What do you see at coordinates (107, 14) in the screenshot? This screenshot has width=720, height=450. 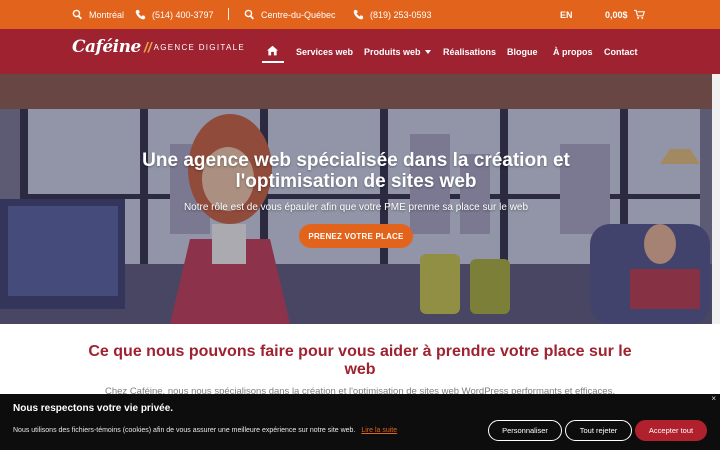 I see `city-montreal: Montréal` at bounding box center [107, 14].